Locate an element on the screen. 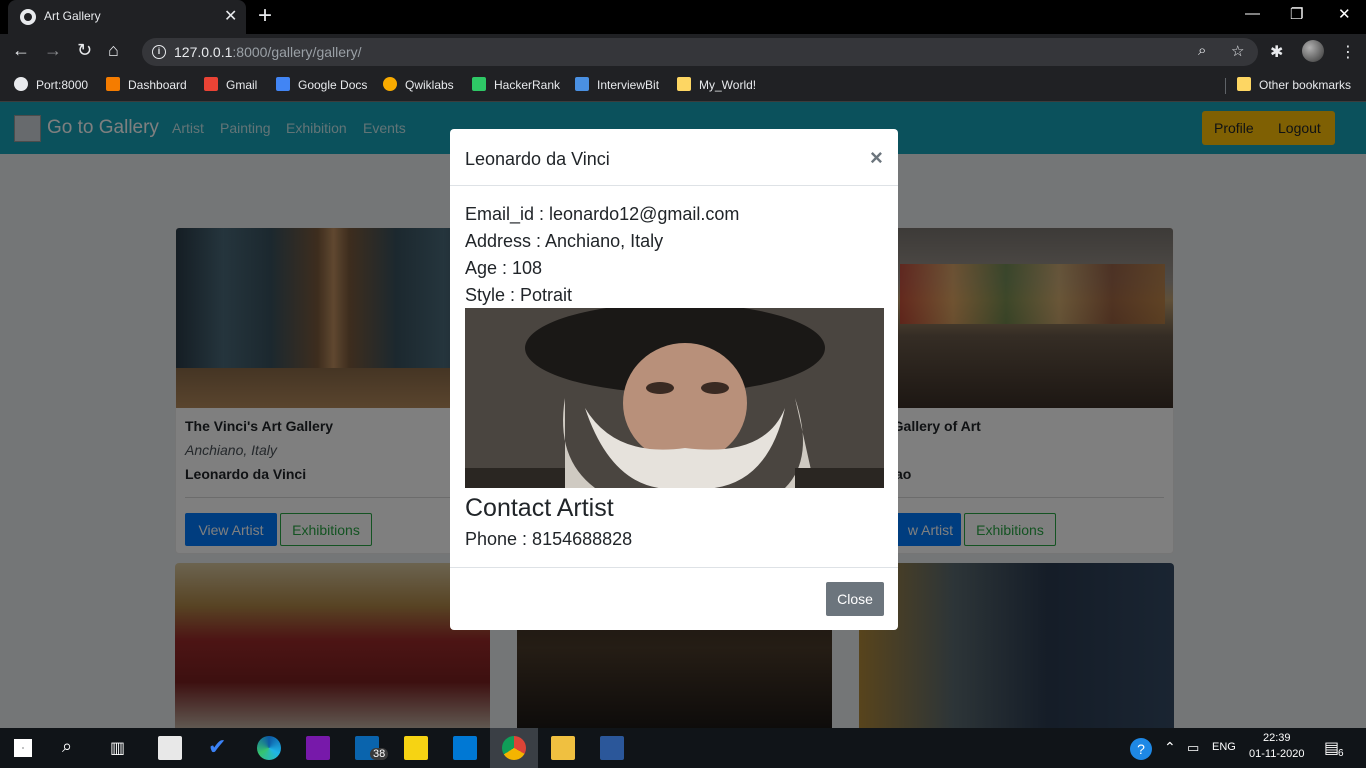 This screenshot has height=768, width=1366. artist-address: Address : Anchiano, Italy is located at coordinates (564, 241).